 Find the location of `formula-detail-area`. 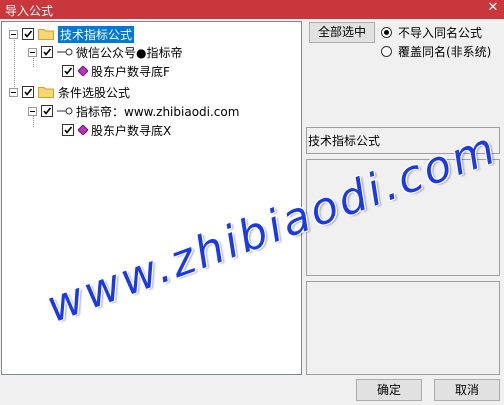

formula-detail-area is located at coordinates (403, 328).